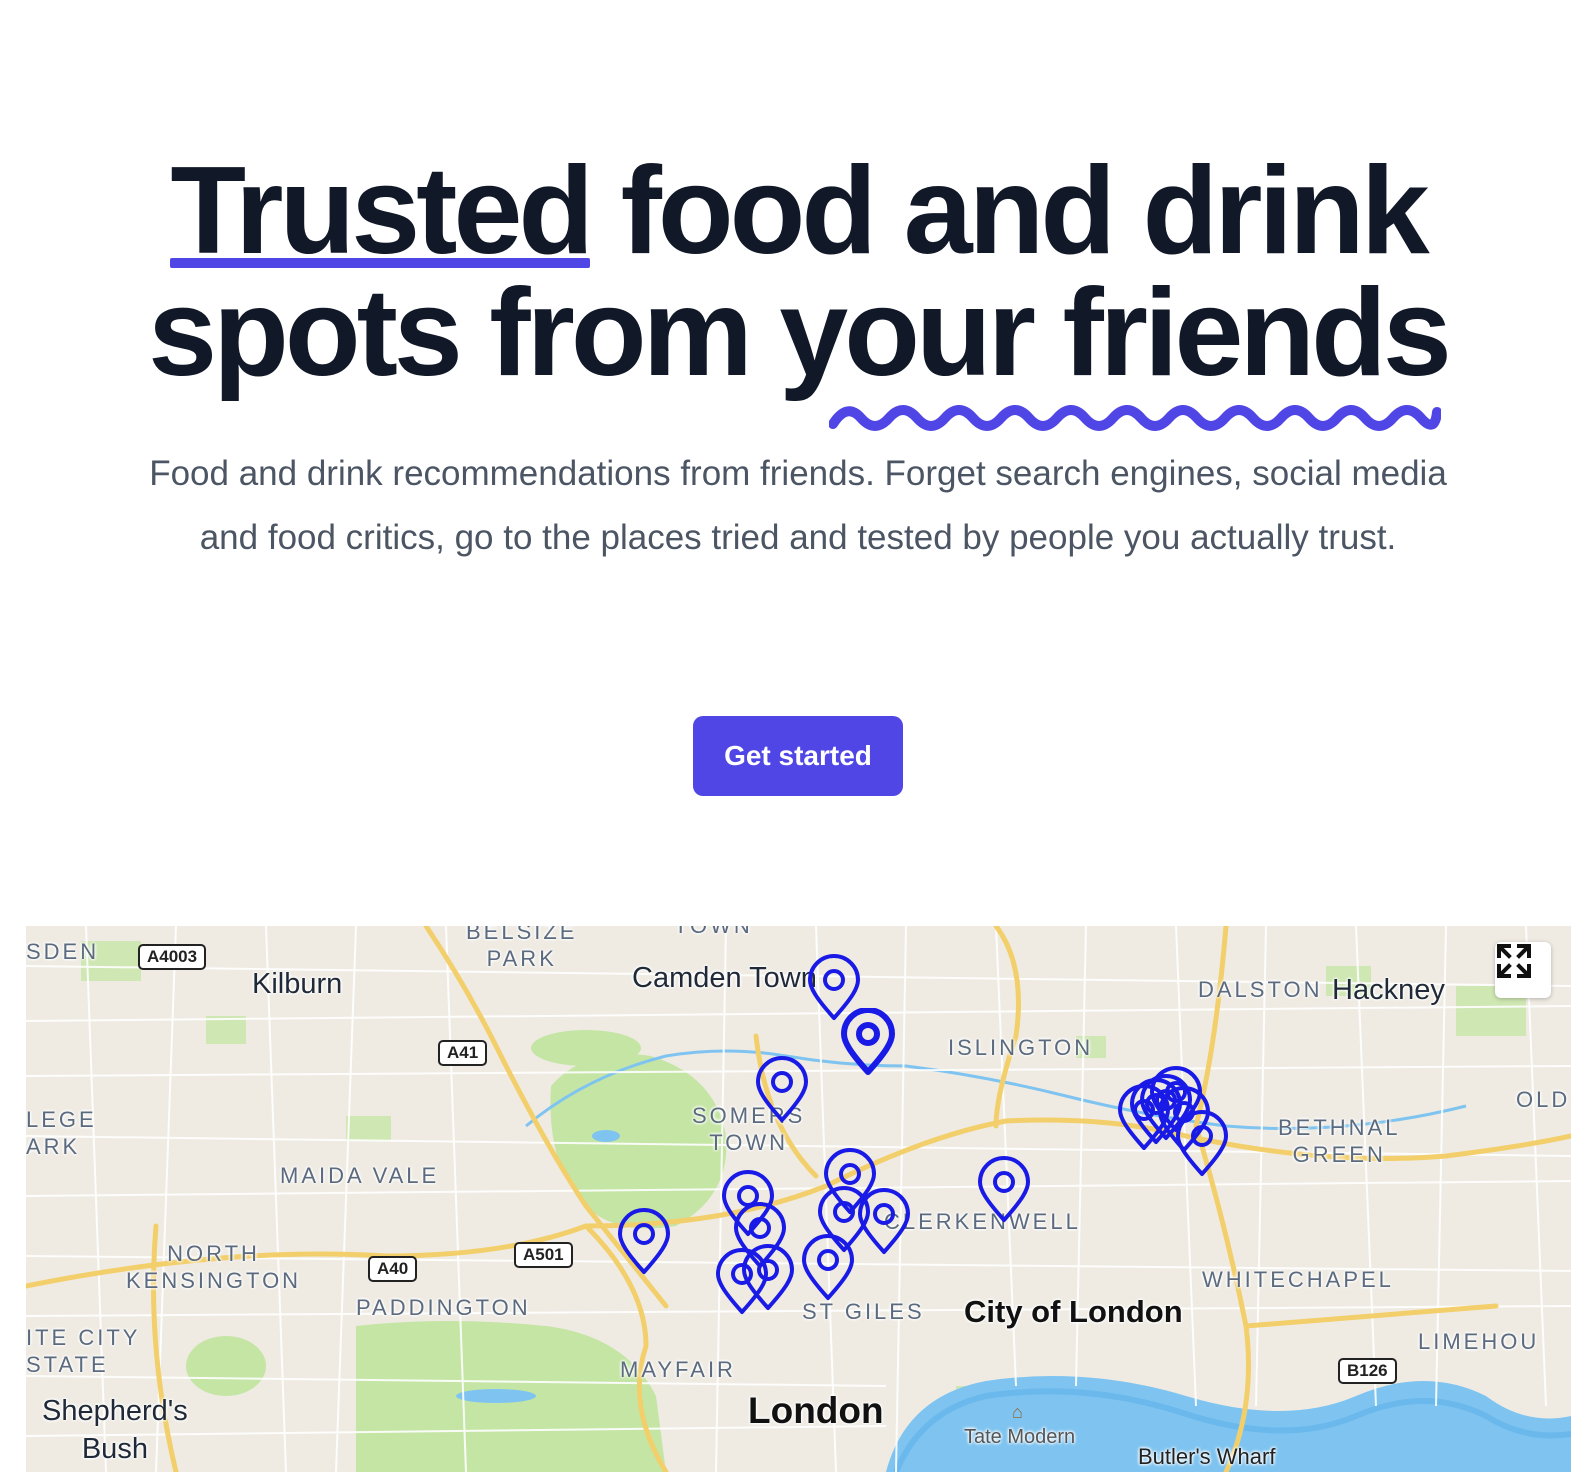 The image size is (1596, 1472). I want to click on road-shield-a501: A501, so click(543, 1255).